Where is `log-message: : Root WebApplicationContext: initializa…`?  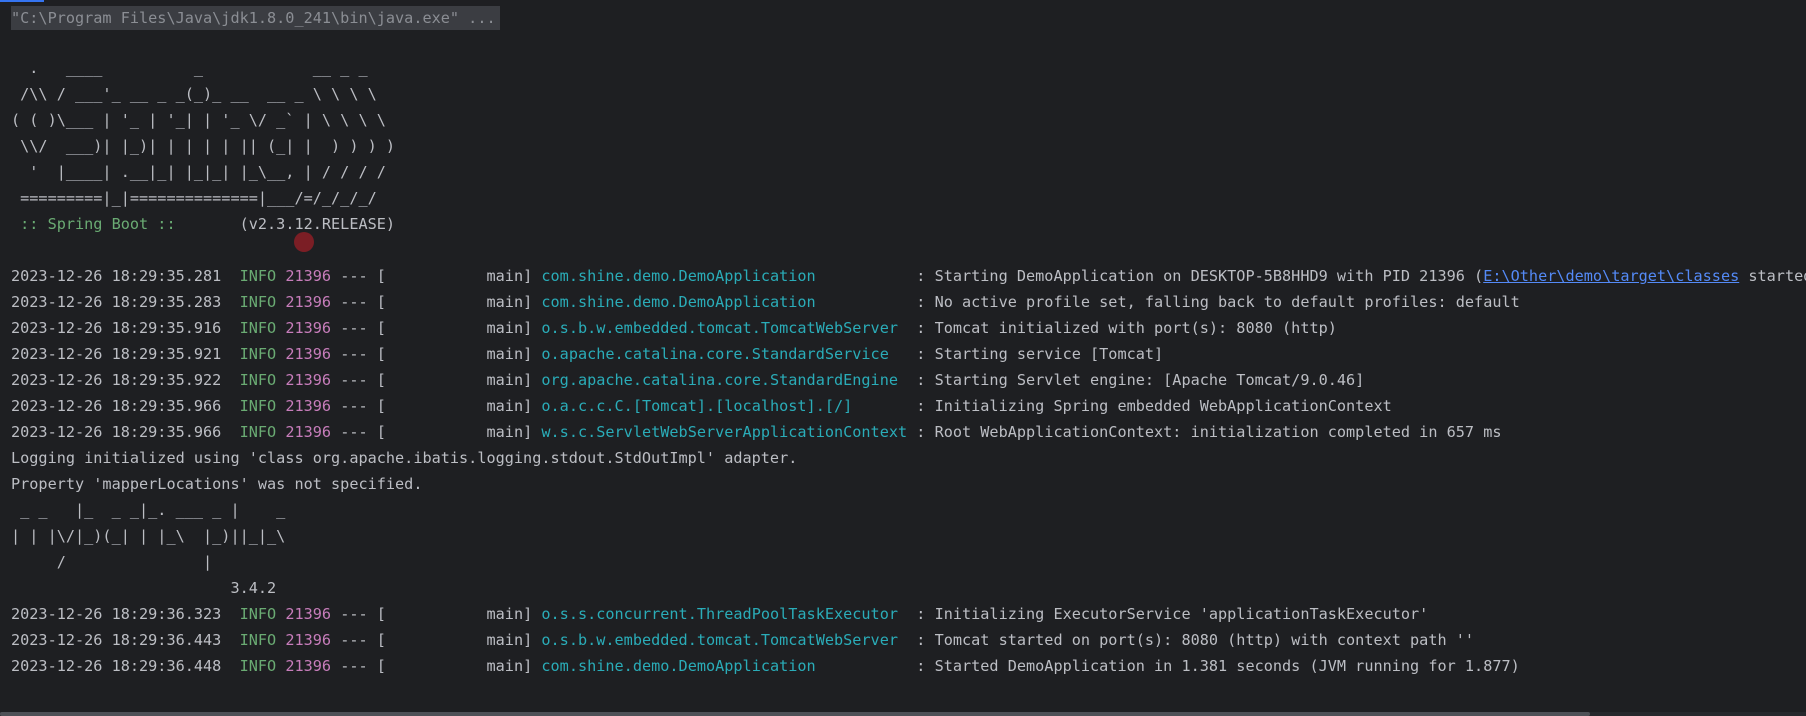
log-message: : Root WebApplicationContext: initializa… is located at coordinates (1204, 432).